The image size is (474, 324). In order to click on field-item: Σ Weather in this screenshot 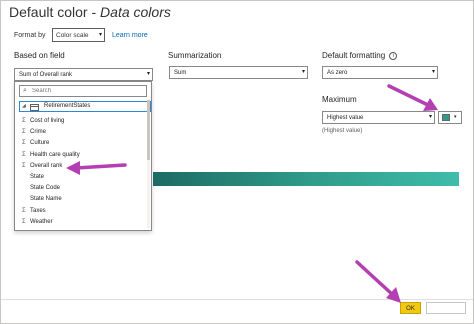, I will do `click(82, 224)`.